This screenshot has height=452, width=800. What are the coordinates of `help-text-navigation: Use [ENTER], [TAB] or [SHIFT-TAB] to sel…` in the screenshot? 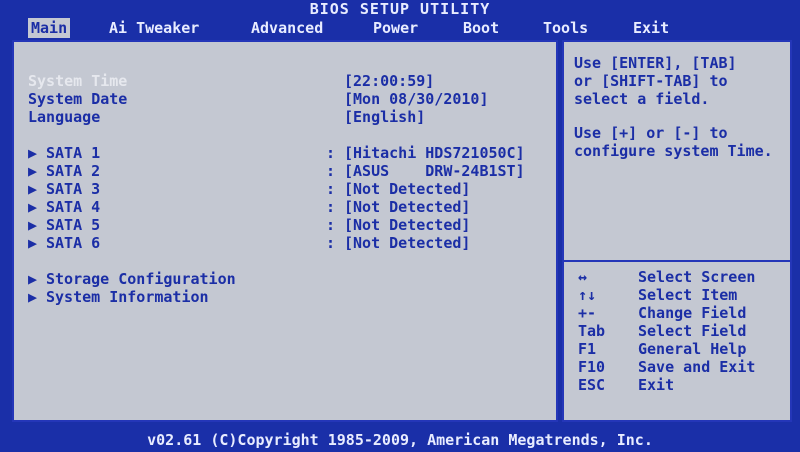 It's located at (655, 81).